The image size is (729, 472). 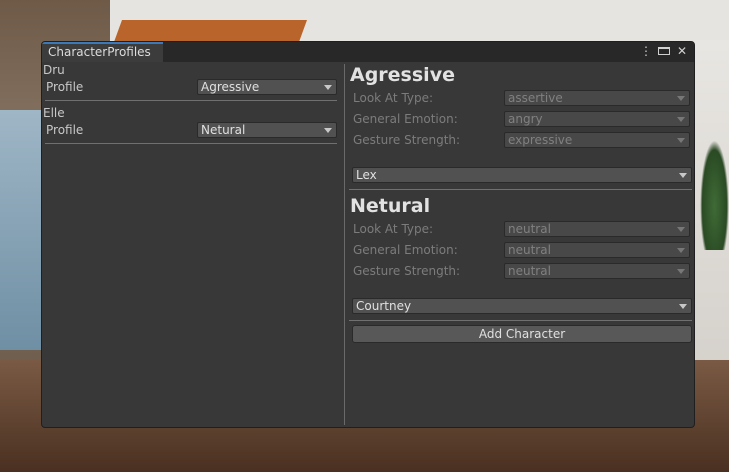 What do you see at coordinates (525, 119) in the screenshot?
I see `general-emotion-value: angry` at bounding box center [525, 119].